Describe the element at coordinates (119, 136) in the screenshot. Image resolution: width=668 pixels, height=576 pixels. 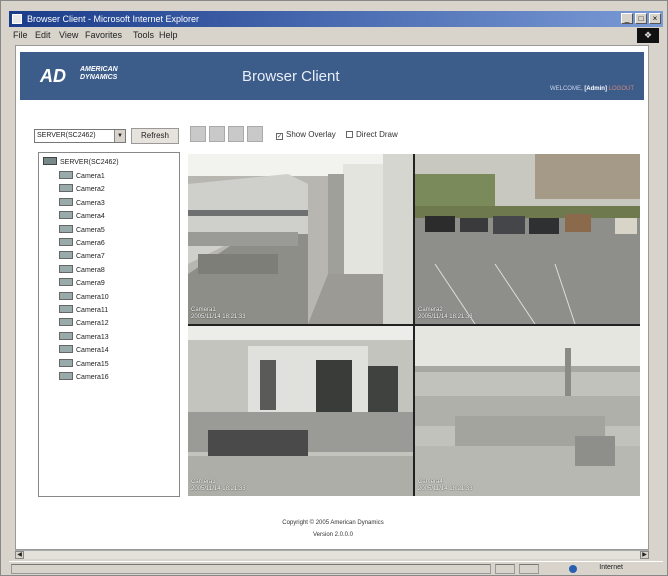
I see `chevron-down-icon: ▼` at that location.